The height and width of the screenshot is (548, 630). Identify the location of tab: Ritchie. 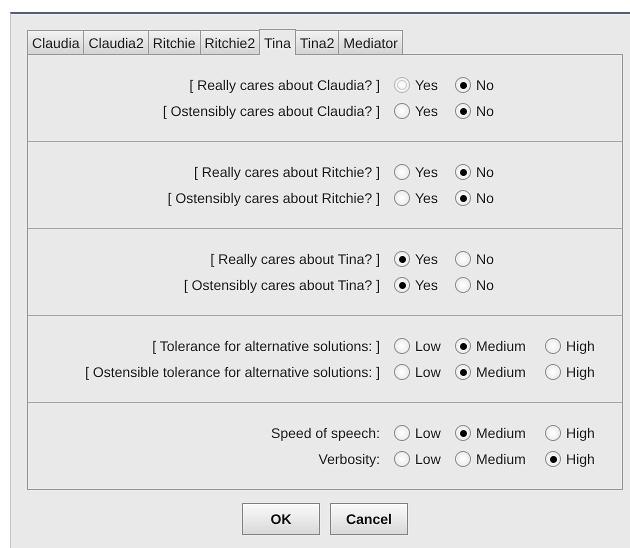
(174, 42).